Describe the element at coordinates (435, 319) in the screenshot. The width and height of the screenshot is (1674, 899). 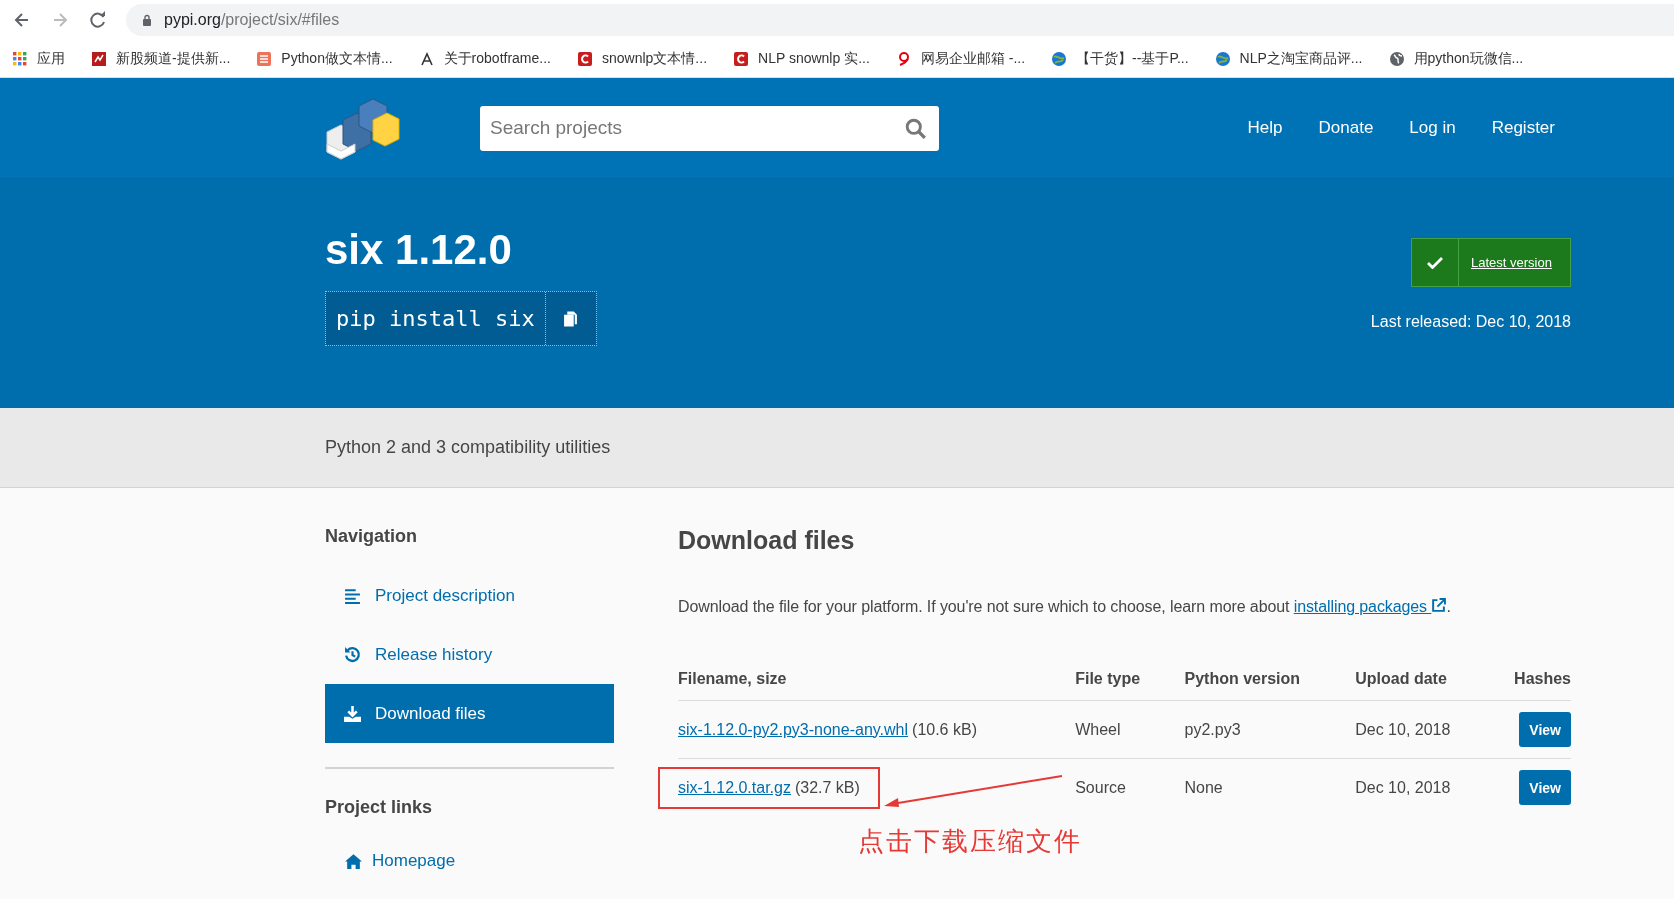
I see `pip-command: pip install six` at that location.